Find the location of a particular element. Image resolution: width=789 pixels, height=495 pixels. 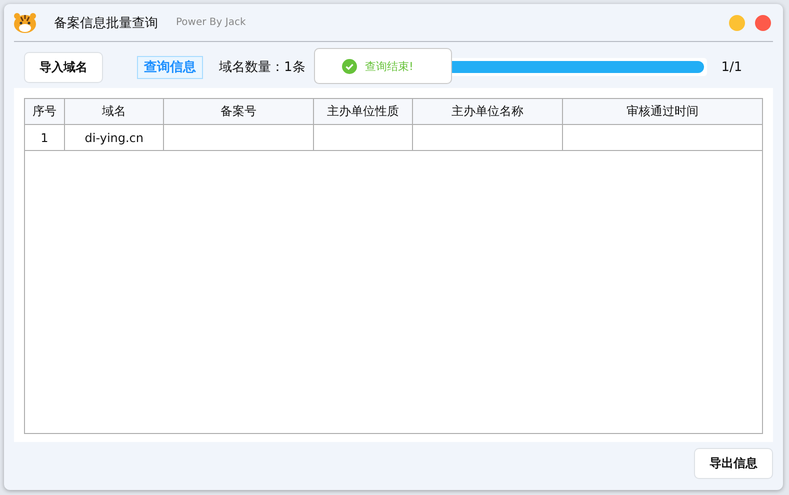

column-header: 序号 is located at coordinates (45, 111).